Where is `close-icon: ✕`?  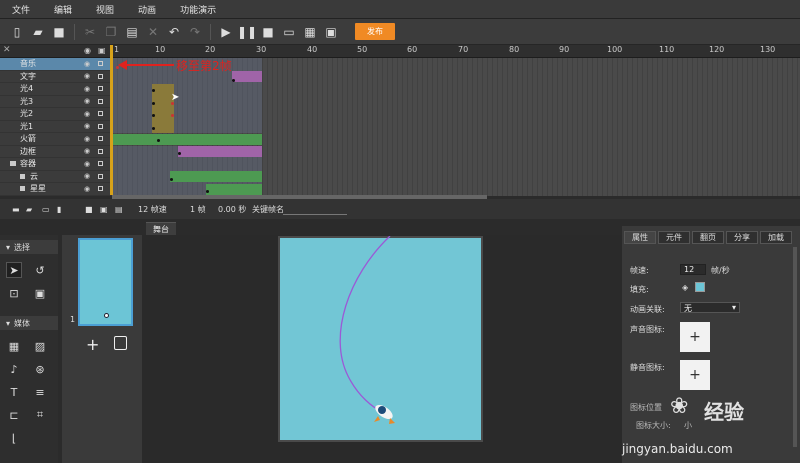
close-icon: ✕ is located at coordinates (7, 50).